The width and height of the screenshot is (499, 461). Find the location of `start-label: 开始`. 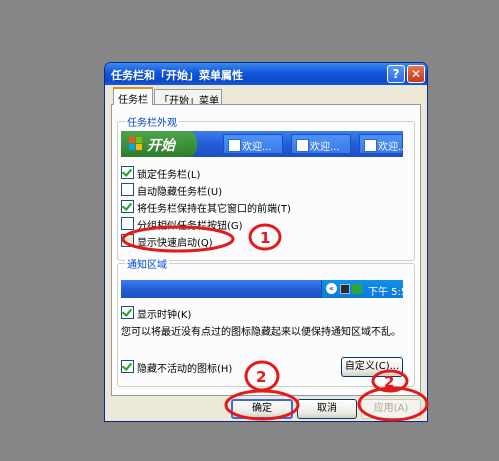

start-label: 开始 is located at coordinates (161, 146).